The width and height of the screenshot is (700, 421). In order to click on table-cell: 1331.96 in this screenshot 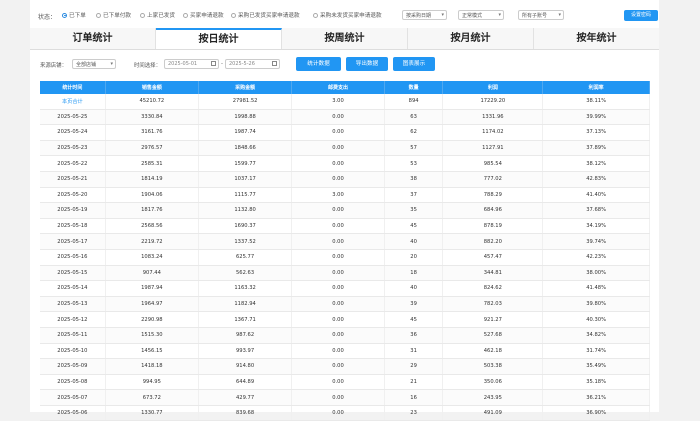, I will do `click(493, 117)`.